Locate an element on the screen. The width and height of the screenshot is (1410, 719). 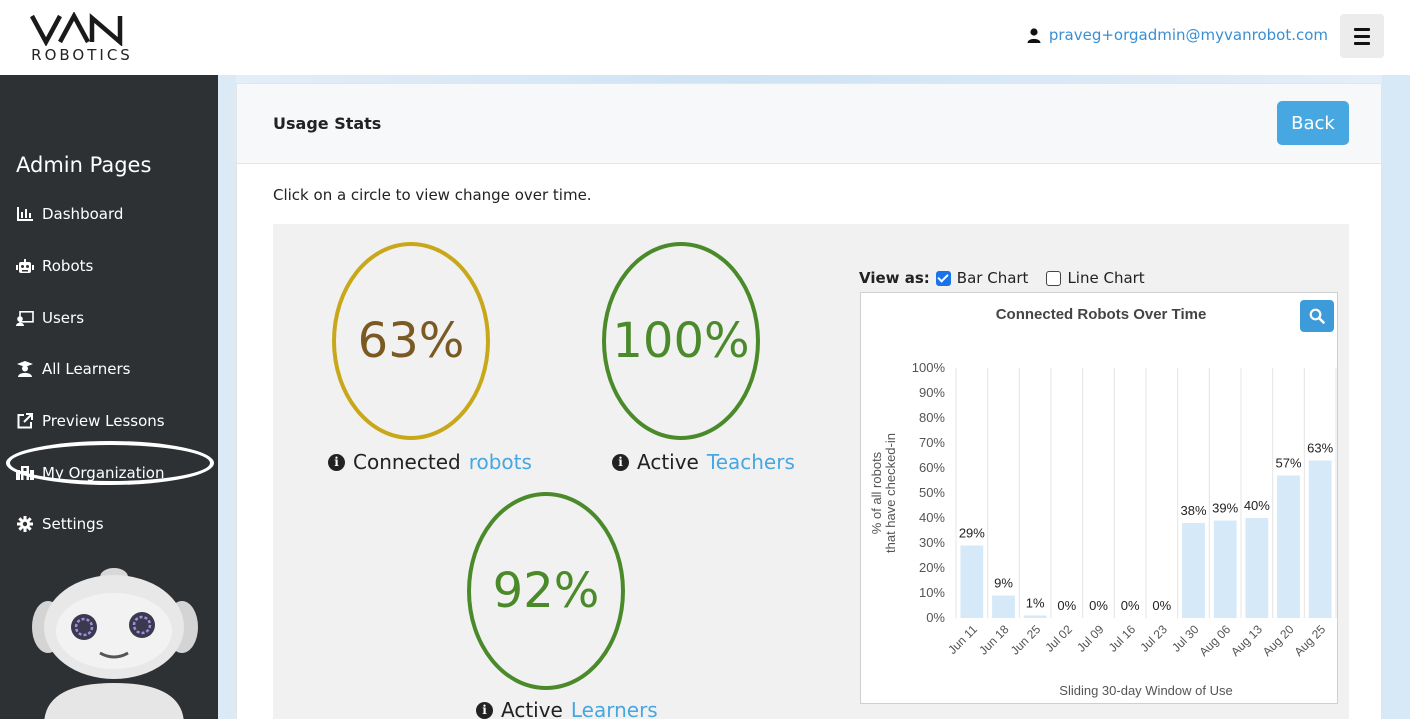
card-header: Usage Stats Back is located at coordinates (809, 124).